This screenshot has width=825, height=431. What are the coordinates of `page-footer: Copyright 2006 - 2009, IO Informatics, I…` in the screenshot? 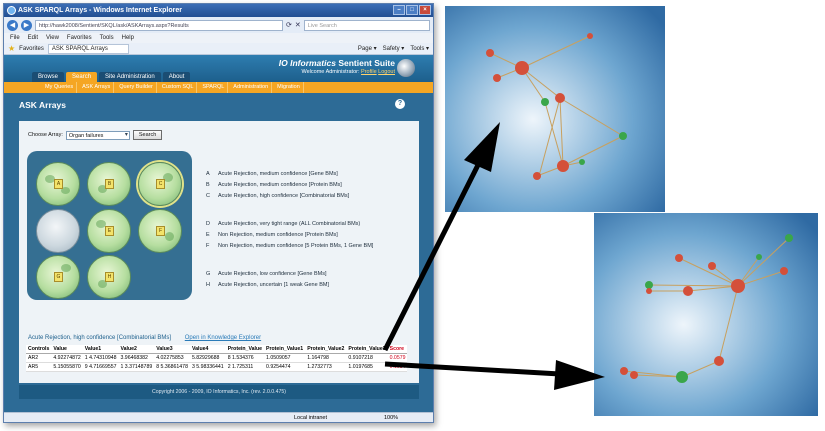 It's located at (219, 392).